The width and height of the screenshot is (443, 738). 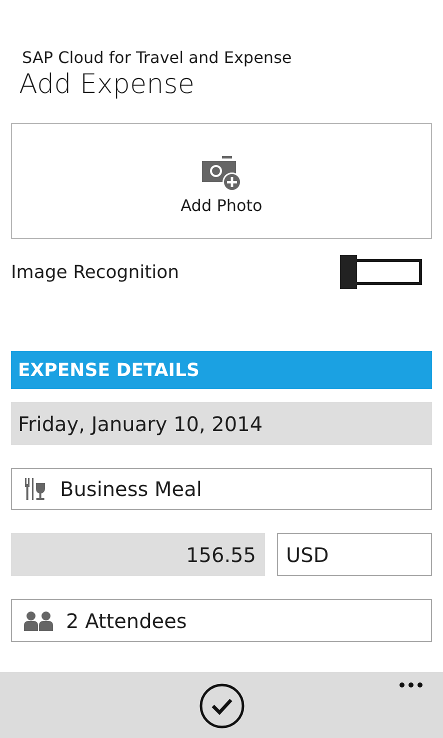 I want to click on image-recognition-toggle, so click(x=381, y=272).